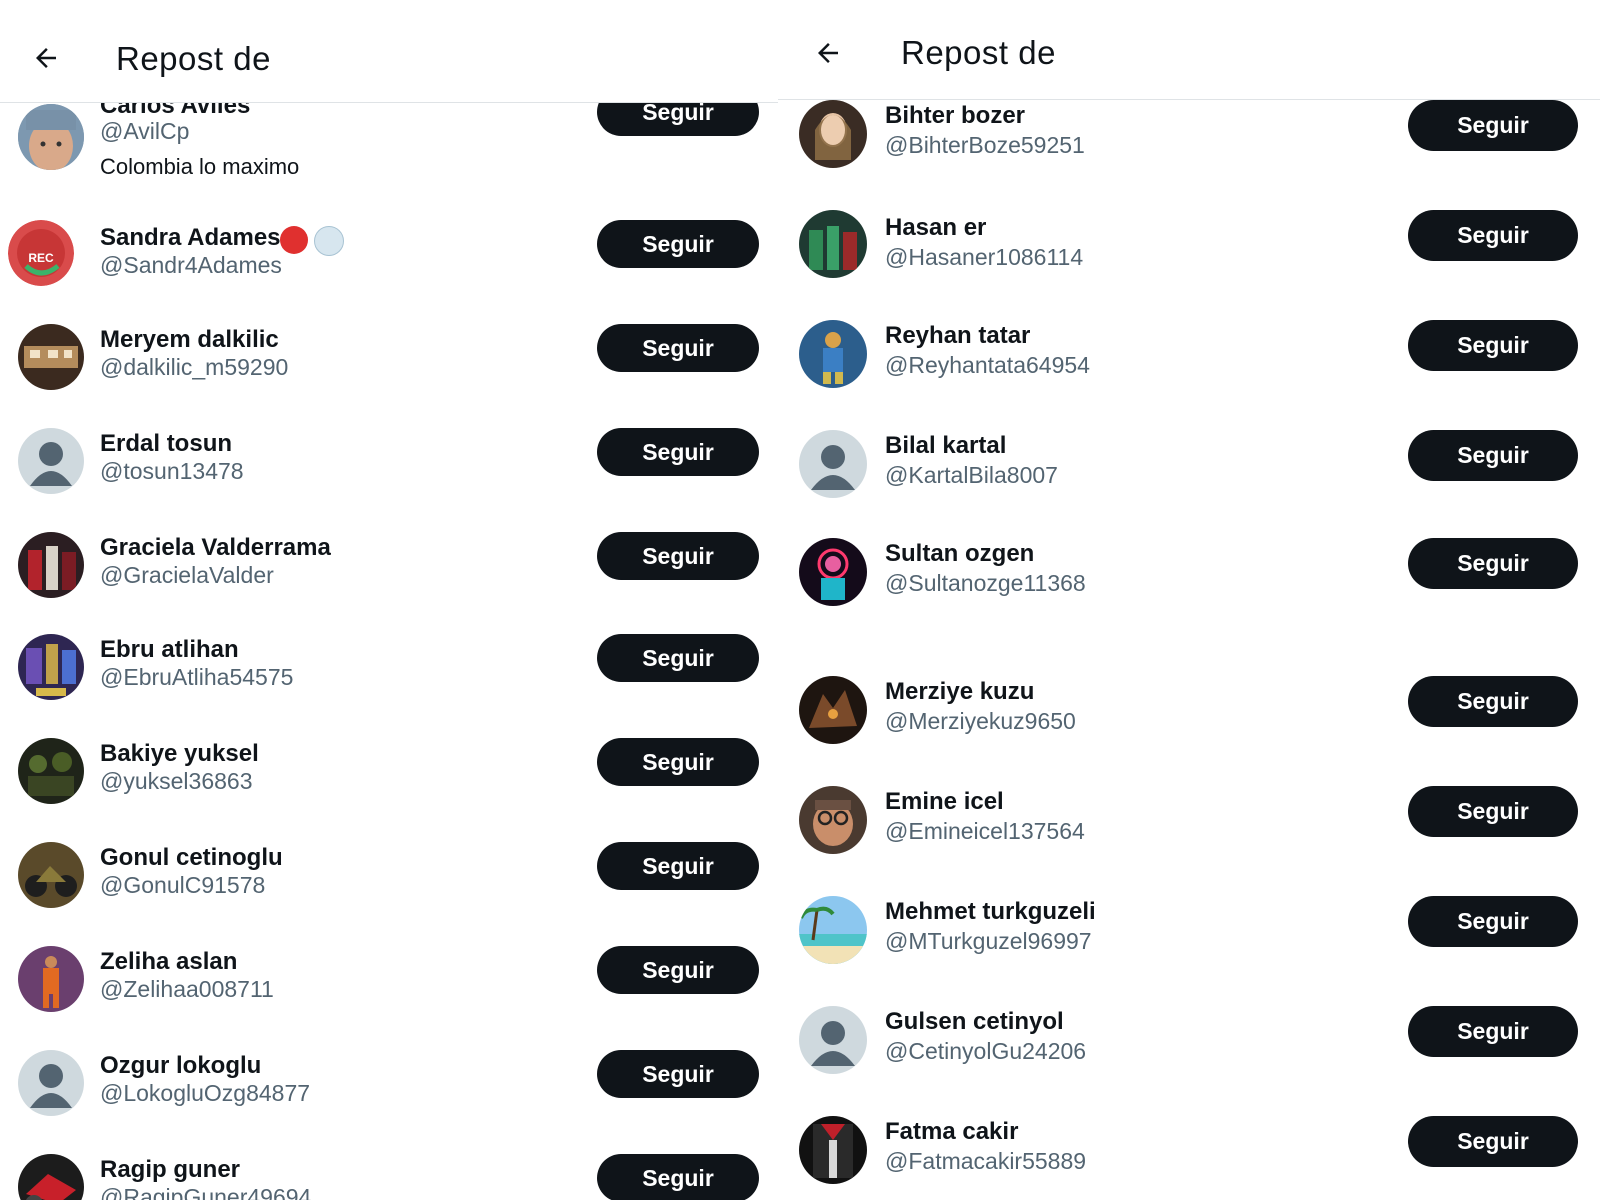  I want to click on user-name: Gonul cetinoglu, so click(191, 858).